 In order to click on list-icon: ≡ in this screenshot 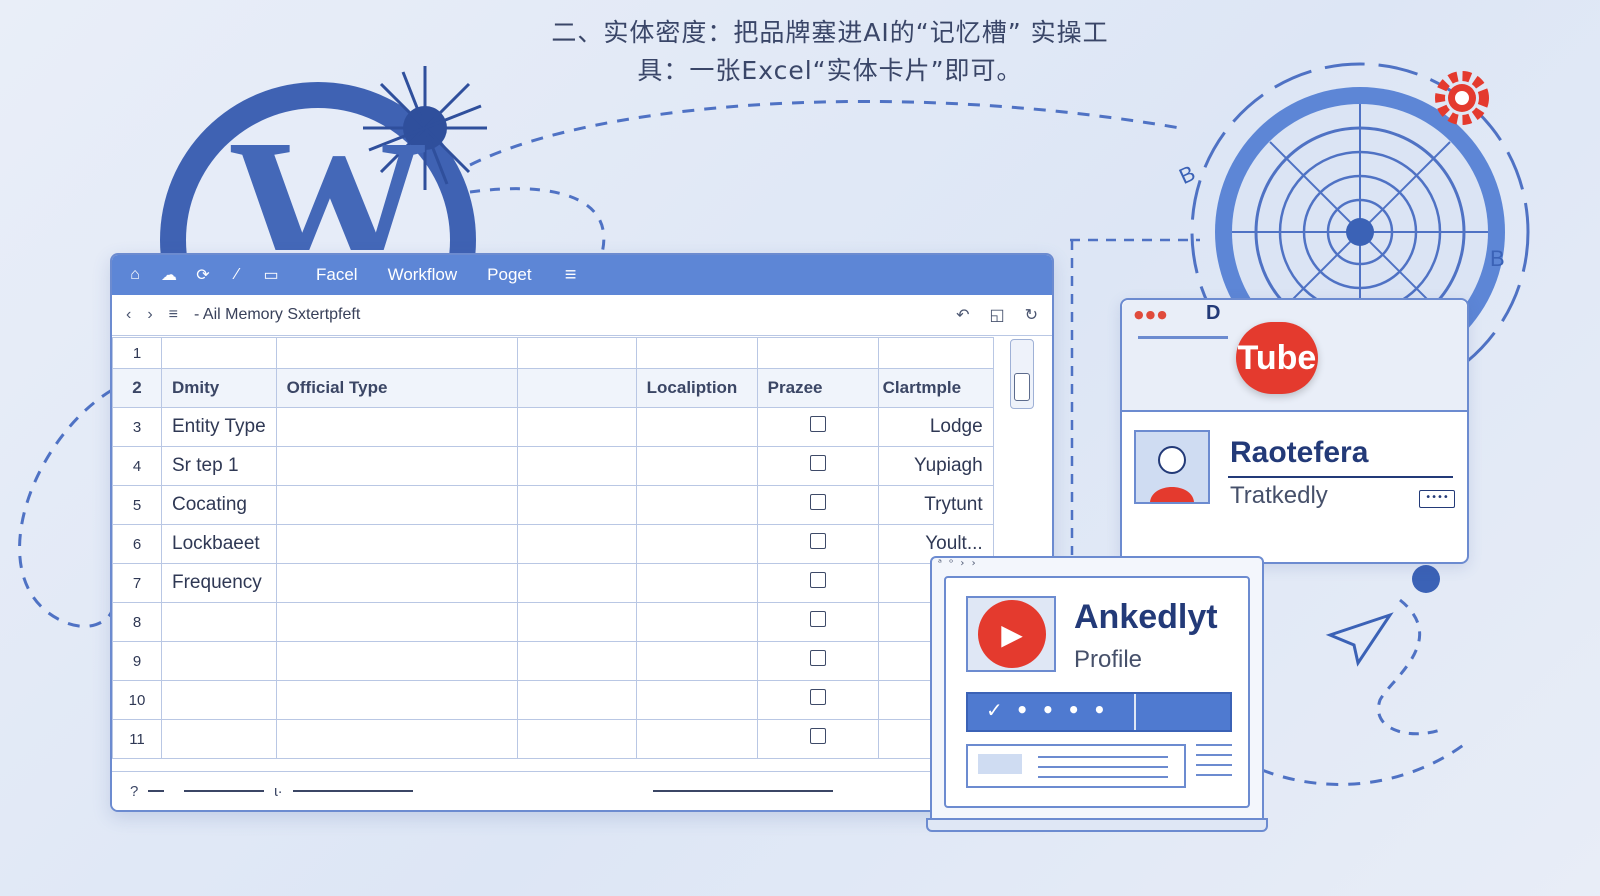, I will do `click(173, 315)`.